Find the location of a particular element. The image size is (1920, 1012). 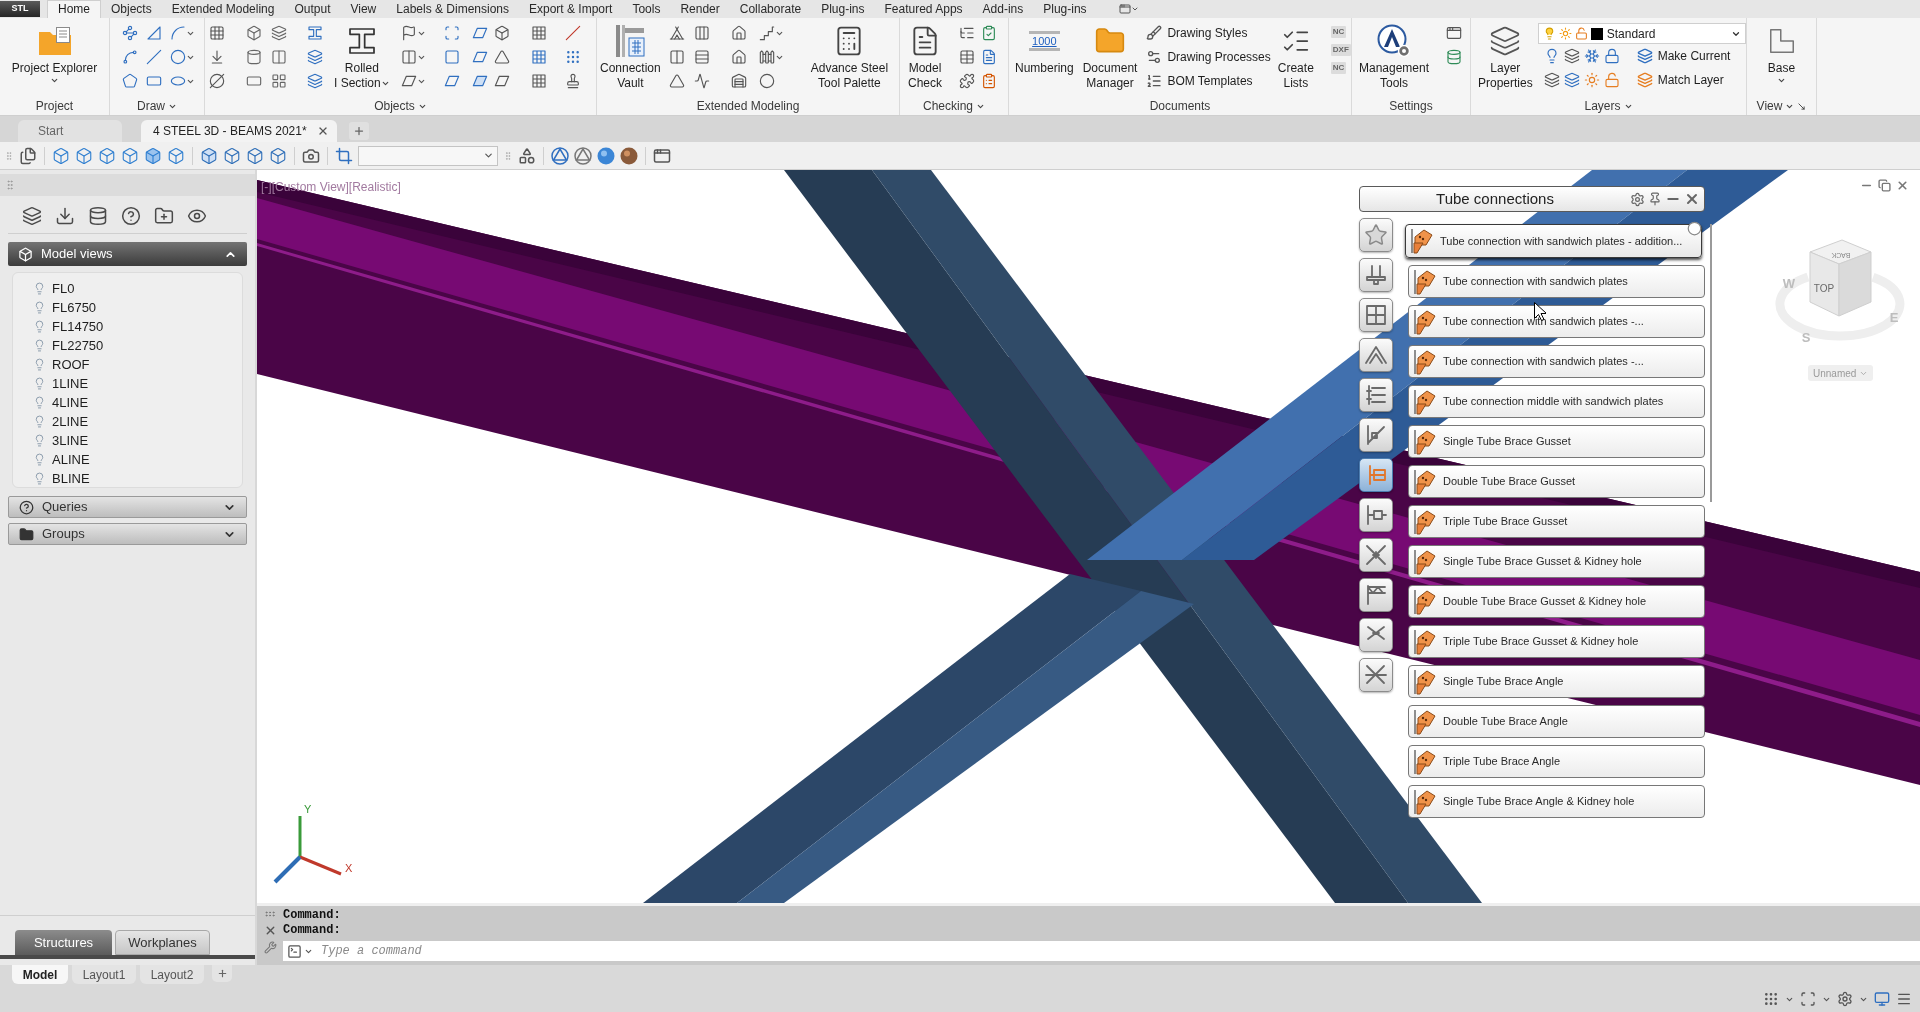

section-header: Queries is located at coordinates (127, 507).